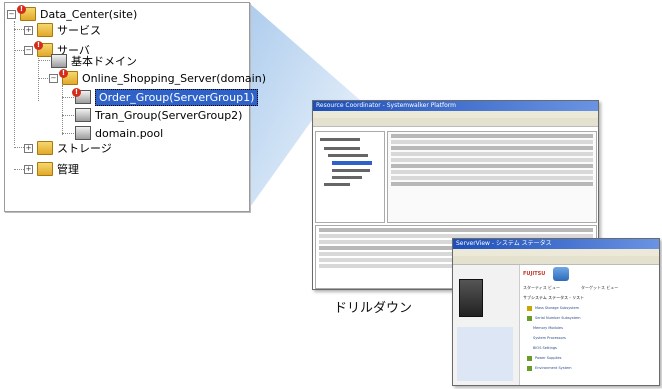  I want to click on window-title: ServerView - システム ステータス, so click(556, 244).